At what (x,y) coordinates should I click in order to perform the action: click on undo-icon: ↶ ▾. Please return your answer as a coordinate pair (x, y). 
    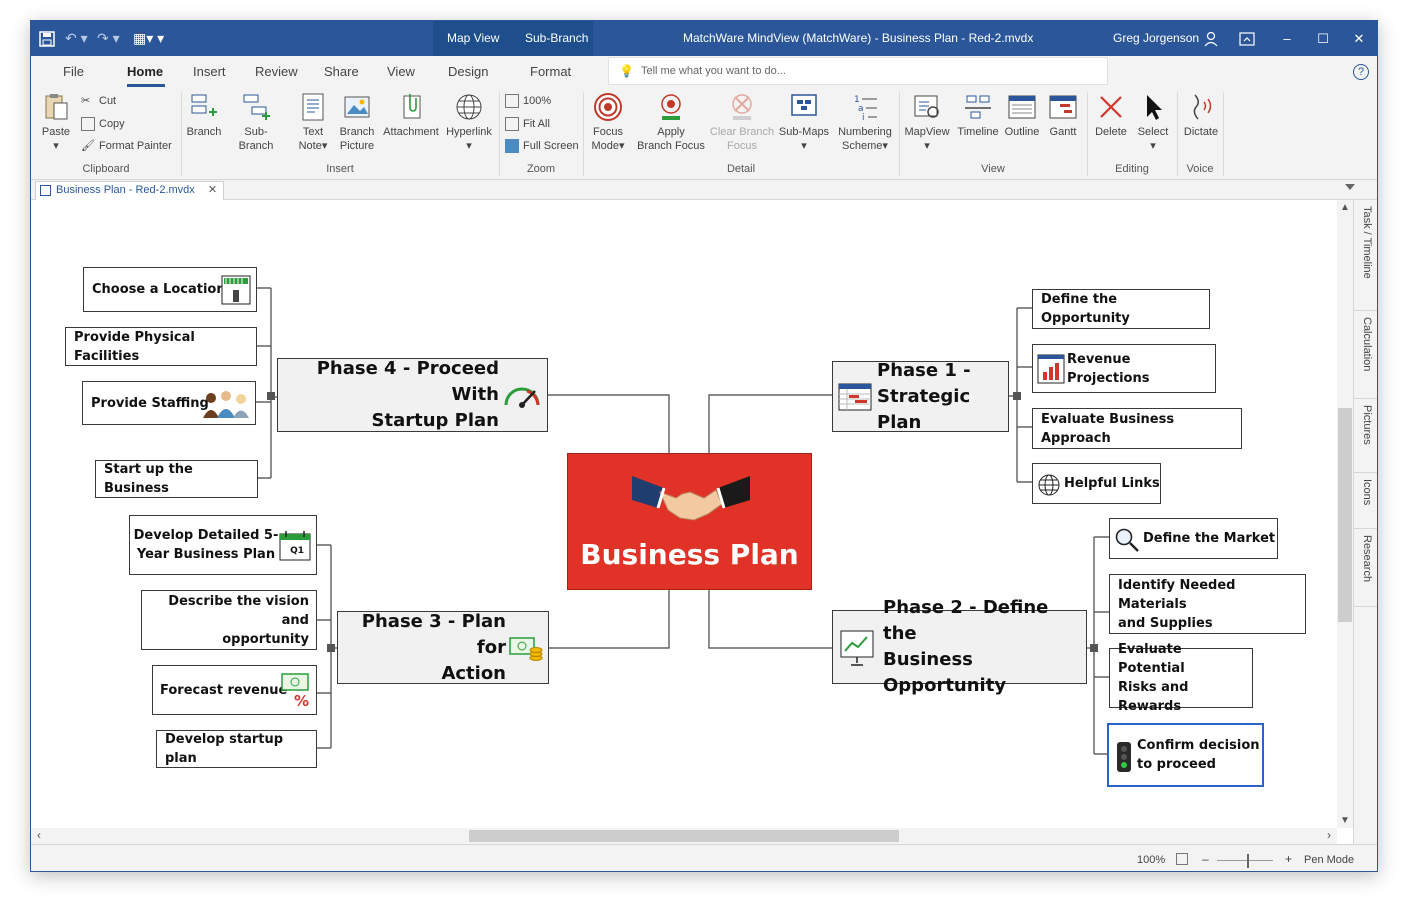
    Looking at the image, I should click on (76, 38).